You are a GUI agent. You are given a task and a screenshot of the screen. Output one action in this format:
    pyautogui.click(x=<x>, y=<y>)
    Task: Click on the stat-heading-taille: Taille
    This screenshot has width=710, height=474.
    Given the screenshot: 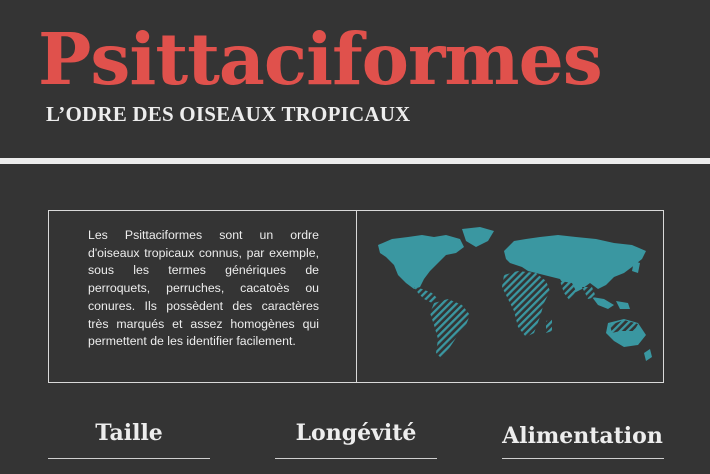 What is the action you would take?
    pyautogui.click(x=129, y=433)
    